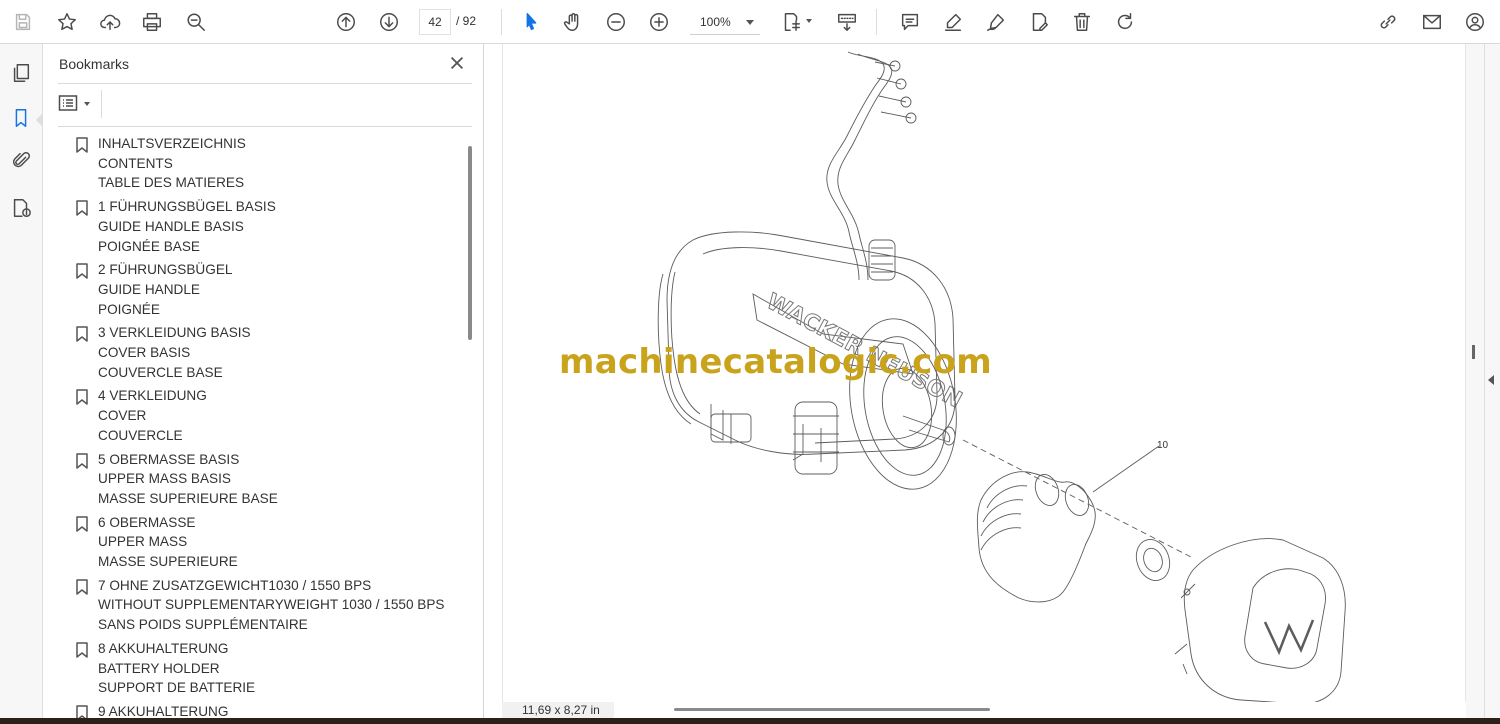 The height and width of the screenshot is (724, 1500). What do you see at coordinates (169, 459) in the screenshot?
I see `bookmark-label: 5 OBERMASSE BASIS` at bounding box center [169, 459].